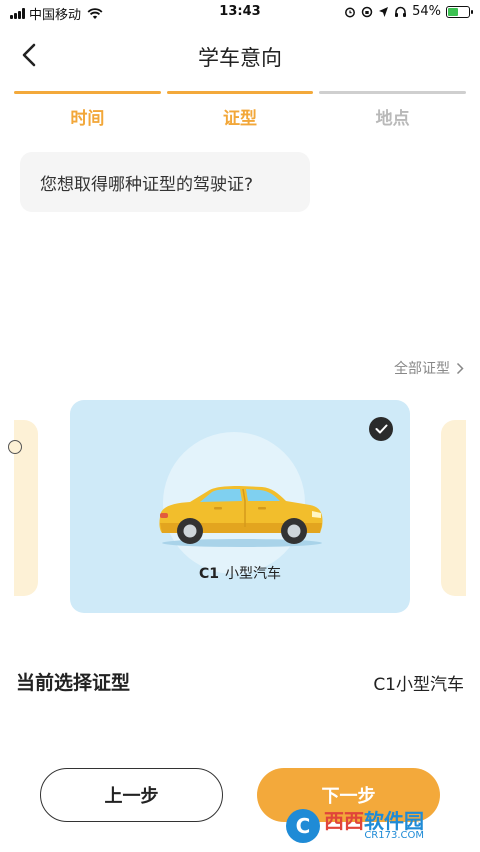 This screenshot has width=480, height=852. What do you see at coordinates (459, 11) in the screenshot?
I see `battery-icon` at bounding box center [459, 11].